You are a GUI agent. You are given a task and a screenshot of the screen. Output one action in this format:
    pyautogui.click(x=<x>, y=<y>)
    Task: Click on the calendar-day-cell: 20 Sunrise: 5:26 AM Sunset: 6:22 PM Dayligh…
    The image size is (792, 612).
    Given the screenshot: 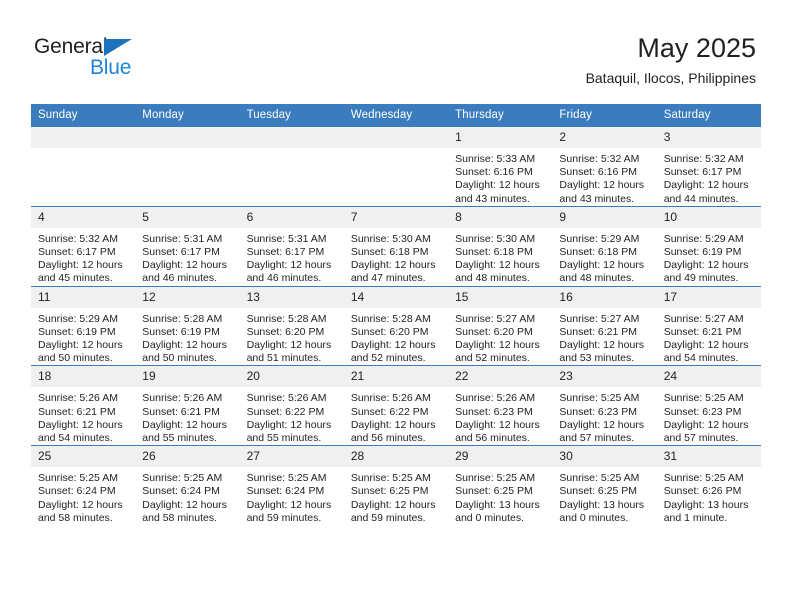 What is the action you would take?
    pyautogui.click(x=291, y=405)
    